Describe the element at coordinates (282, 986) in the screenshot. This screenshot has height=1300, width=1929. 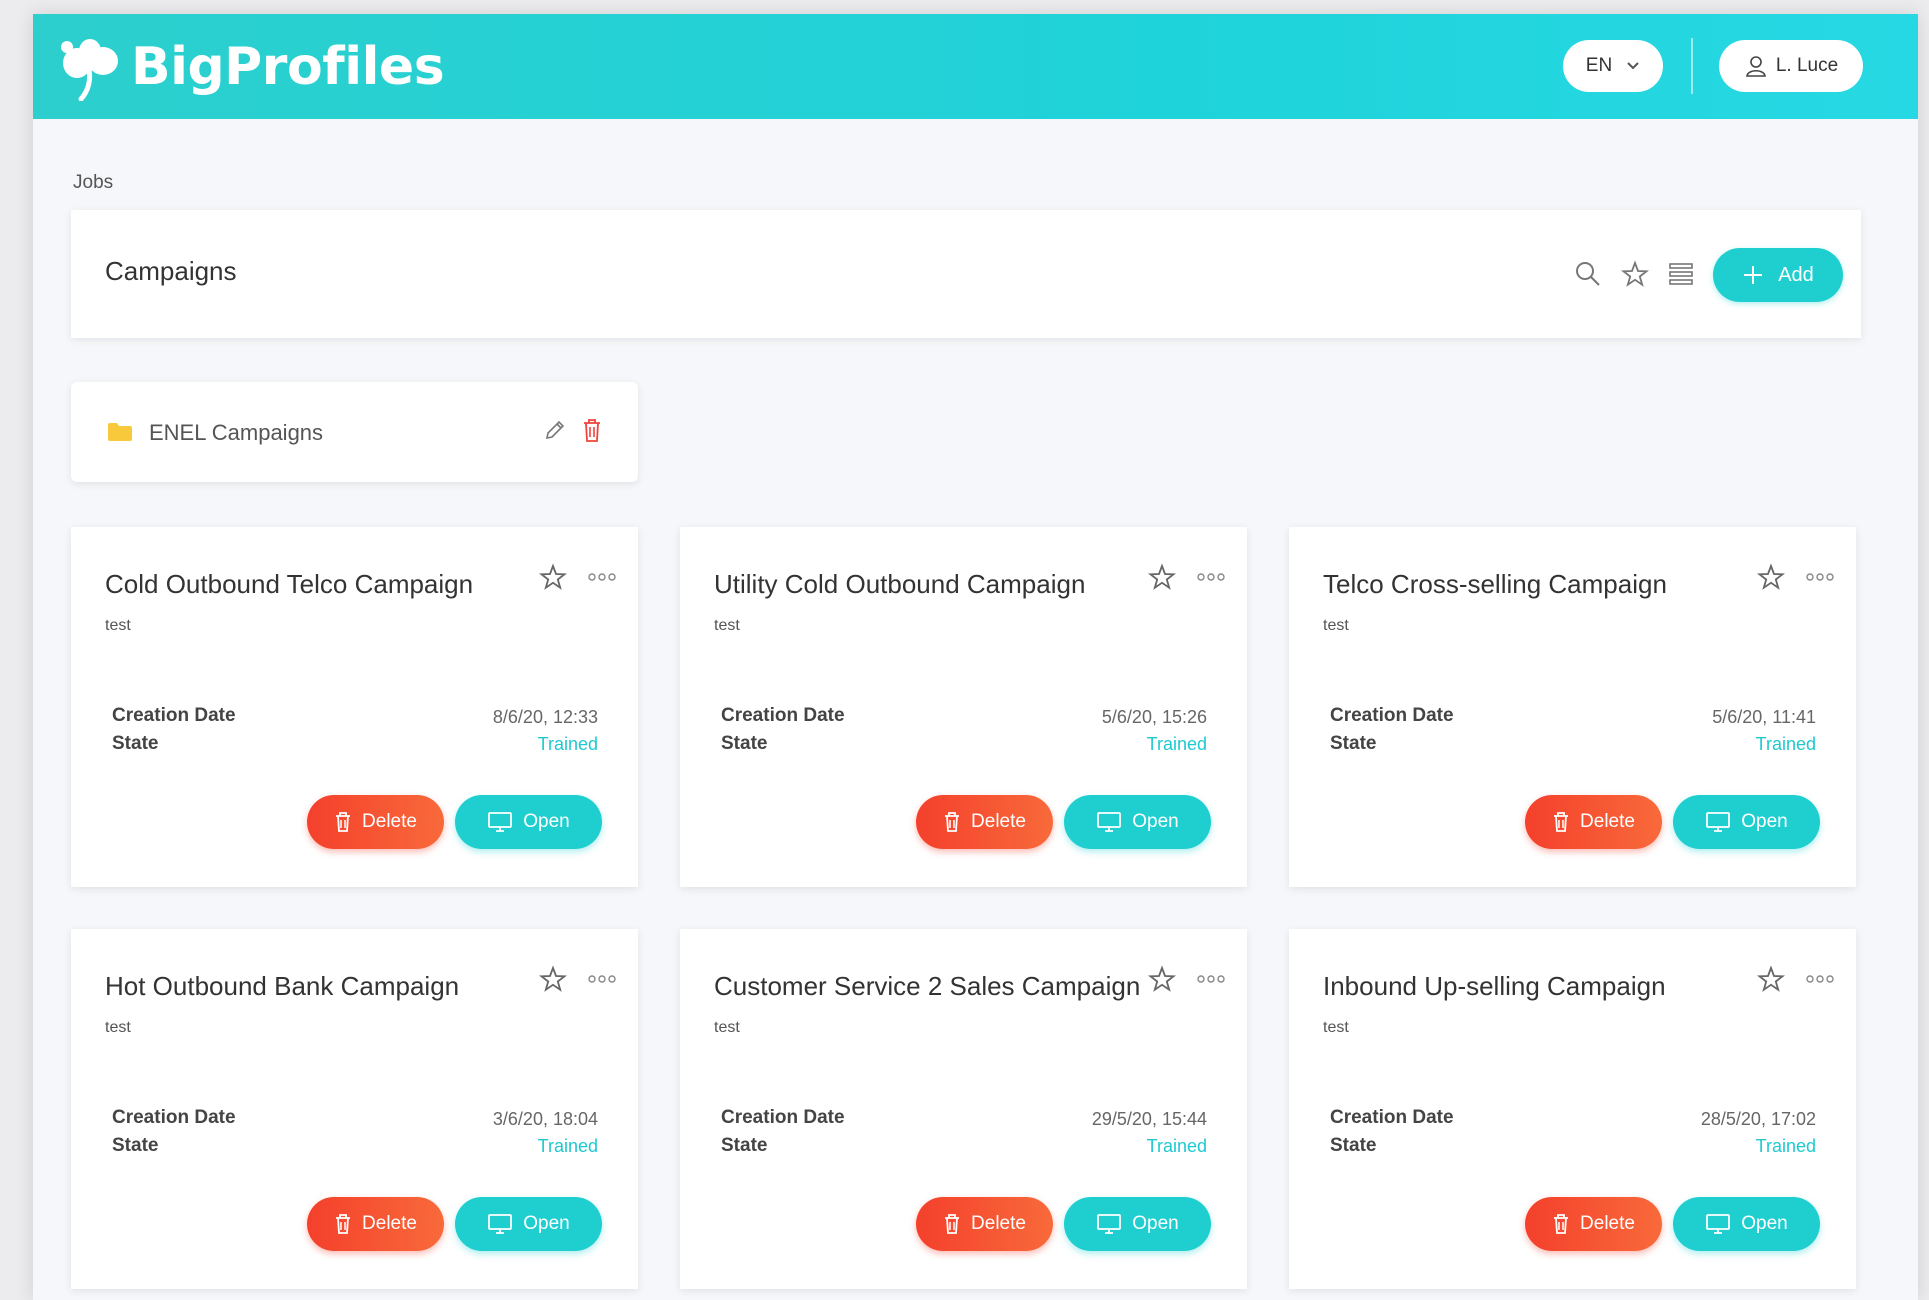
I see `campaign-title: Hot Outbound Bank Campaign` at that location.